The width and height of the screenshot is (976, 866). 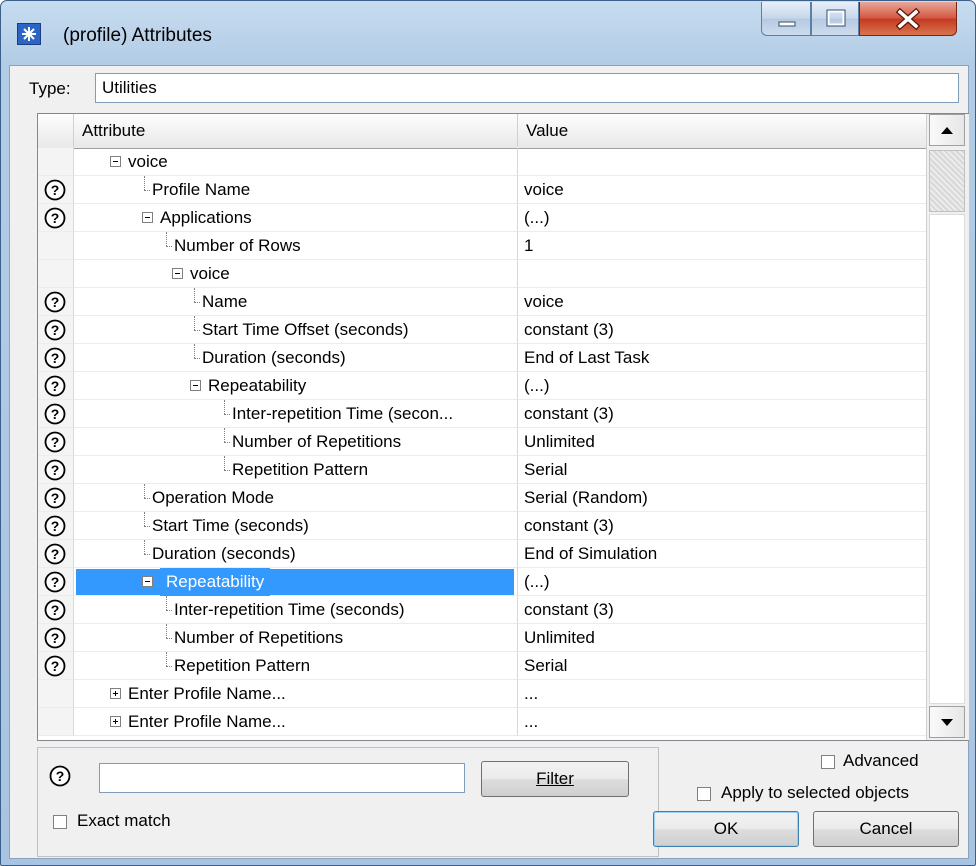 I want to click on title-bar: (profile) Attributes, so click(x=488, y=33).